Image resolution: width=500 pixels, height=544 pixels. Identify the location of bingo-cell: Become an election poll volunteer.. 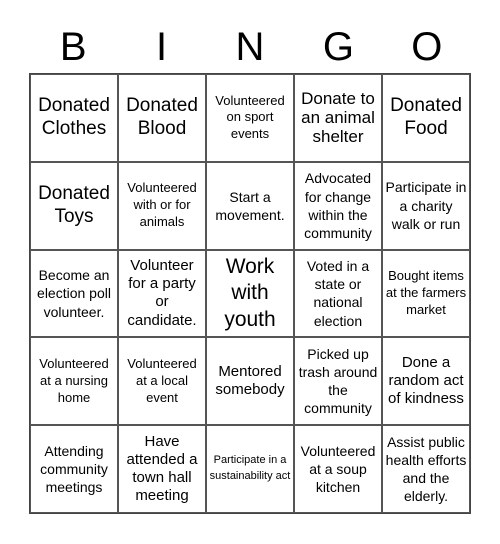
(74, 293).